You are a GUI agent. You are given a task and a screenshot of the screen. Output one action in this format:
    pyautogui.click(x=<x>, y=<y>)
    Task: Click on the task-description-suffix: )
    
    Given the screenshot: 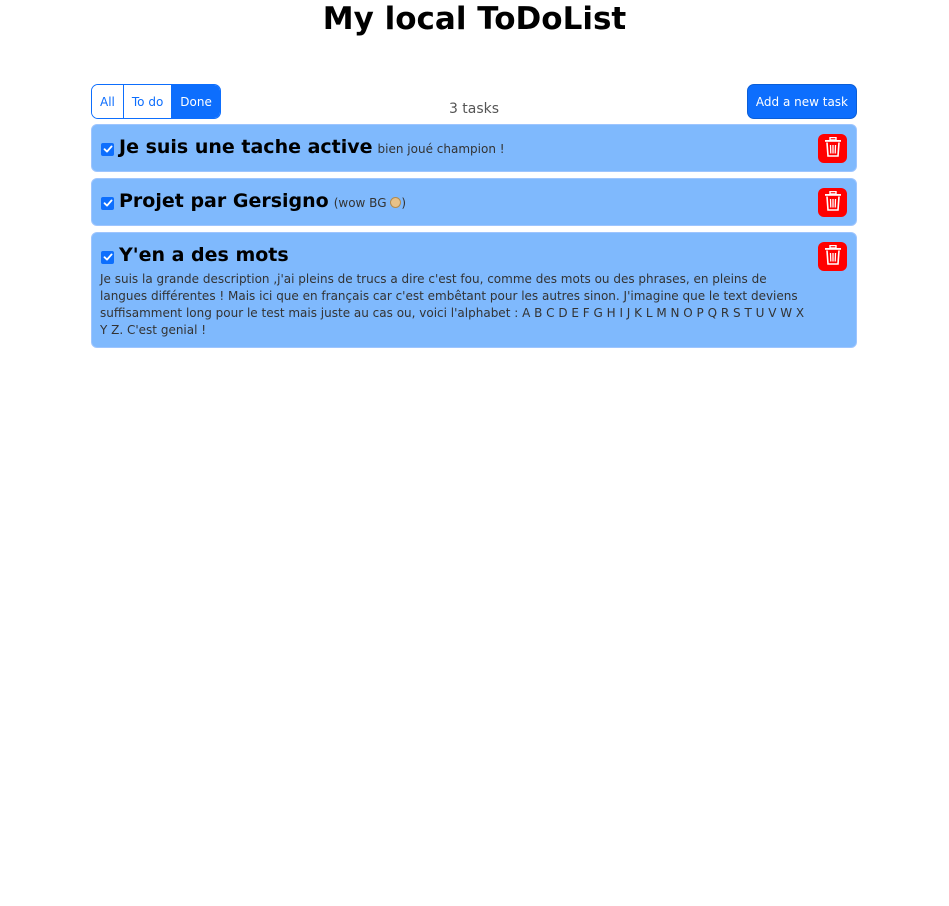 What is the action you would take?
    pyautogui.click(x=404, y=203)
    